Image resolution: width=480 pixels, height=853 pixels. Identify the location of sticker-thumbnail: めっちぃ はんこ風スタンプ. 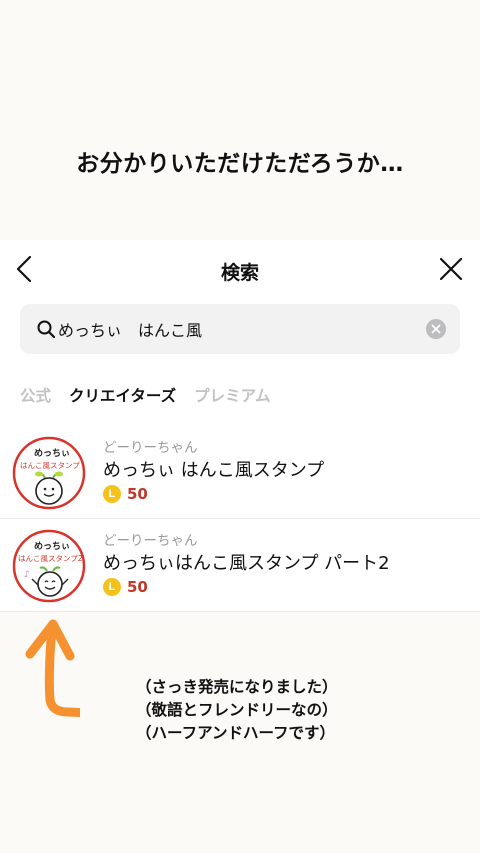
(49, 473).